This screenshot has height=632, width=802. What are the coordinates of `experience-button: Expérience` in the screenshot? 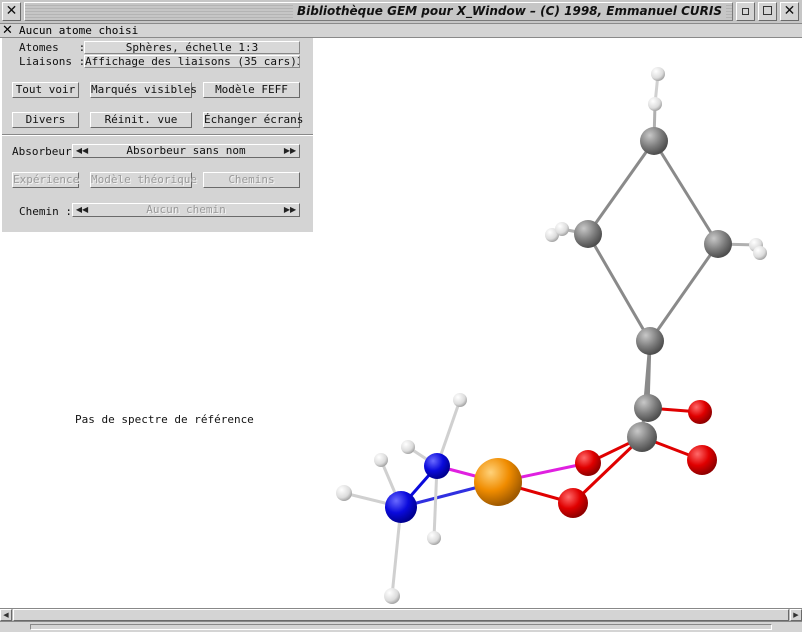 It's located at (45, 180).